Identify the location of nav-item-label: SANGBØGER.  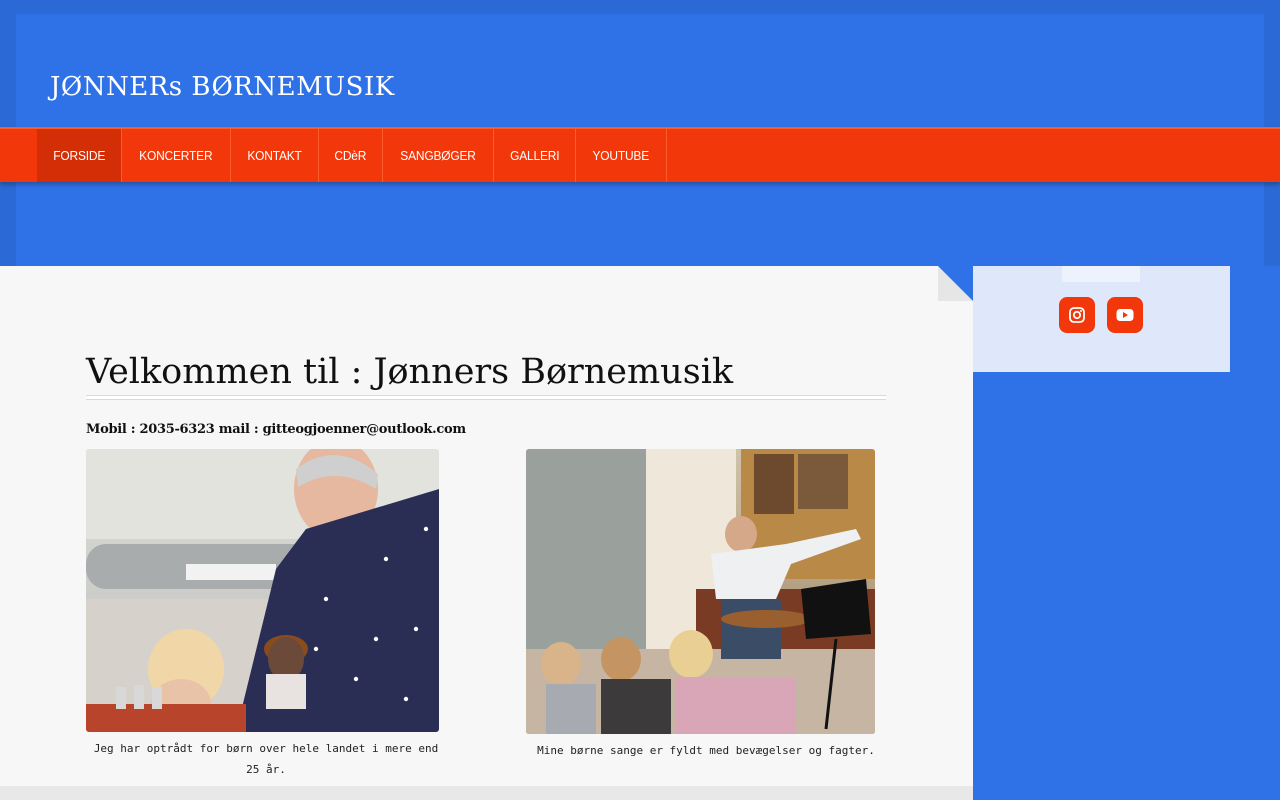
(437, 155).